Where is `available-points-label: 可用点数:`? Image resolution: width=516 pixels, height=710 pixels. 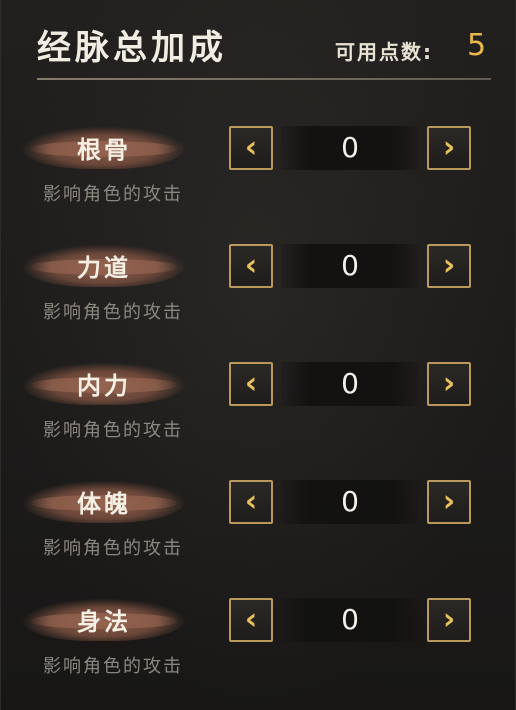
available-points-label: 可用点数: is located at coordinates (384, 52).